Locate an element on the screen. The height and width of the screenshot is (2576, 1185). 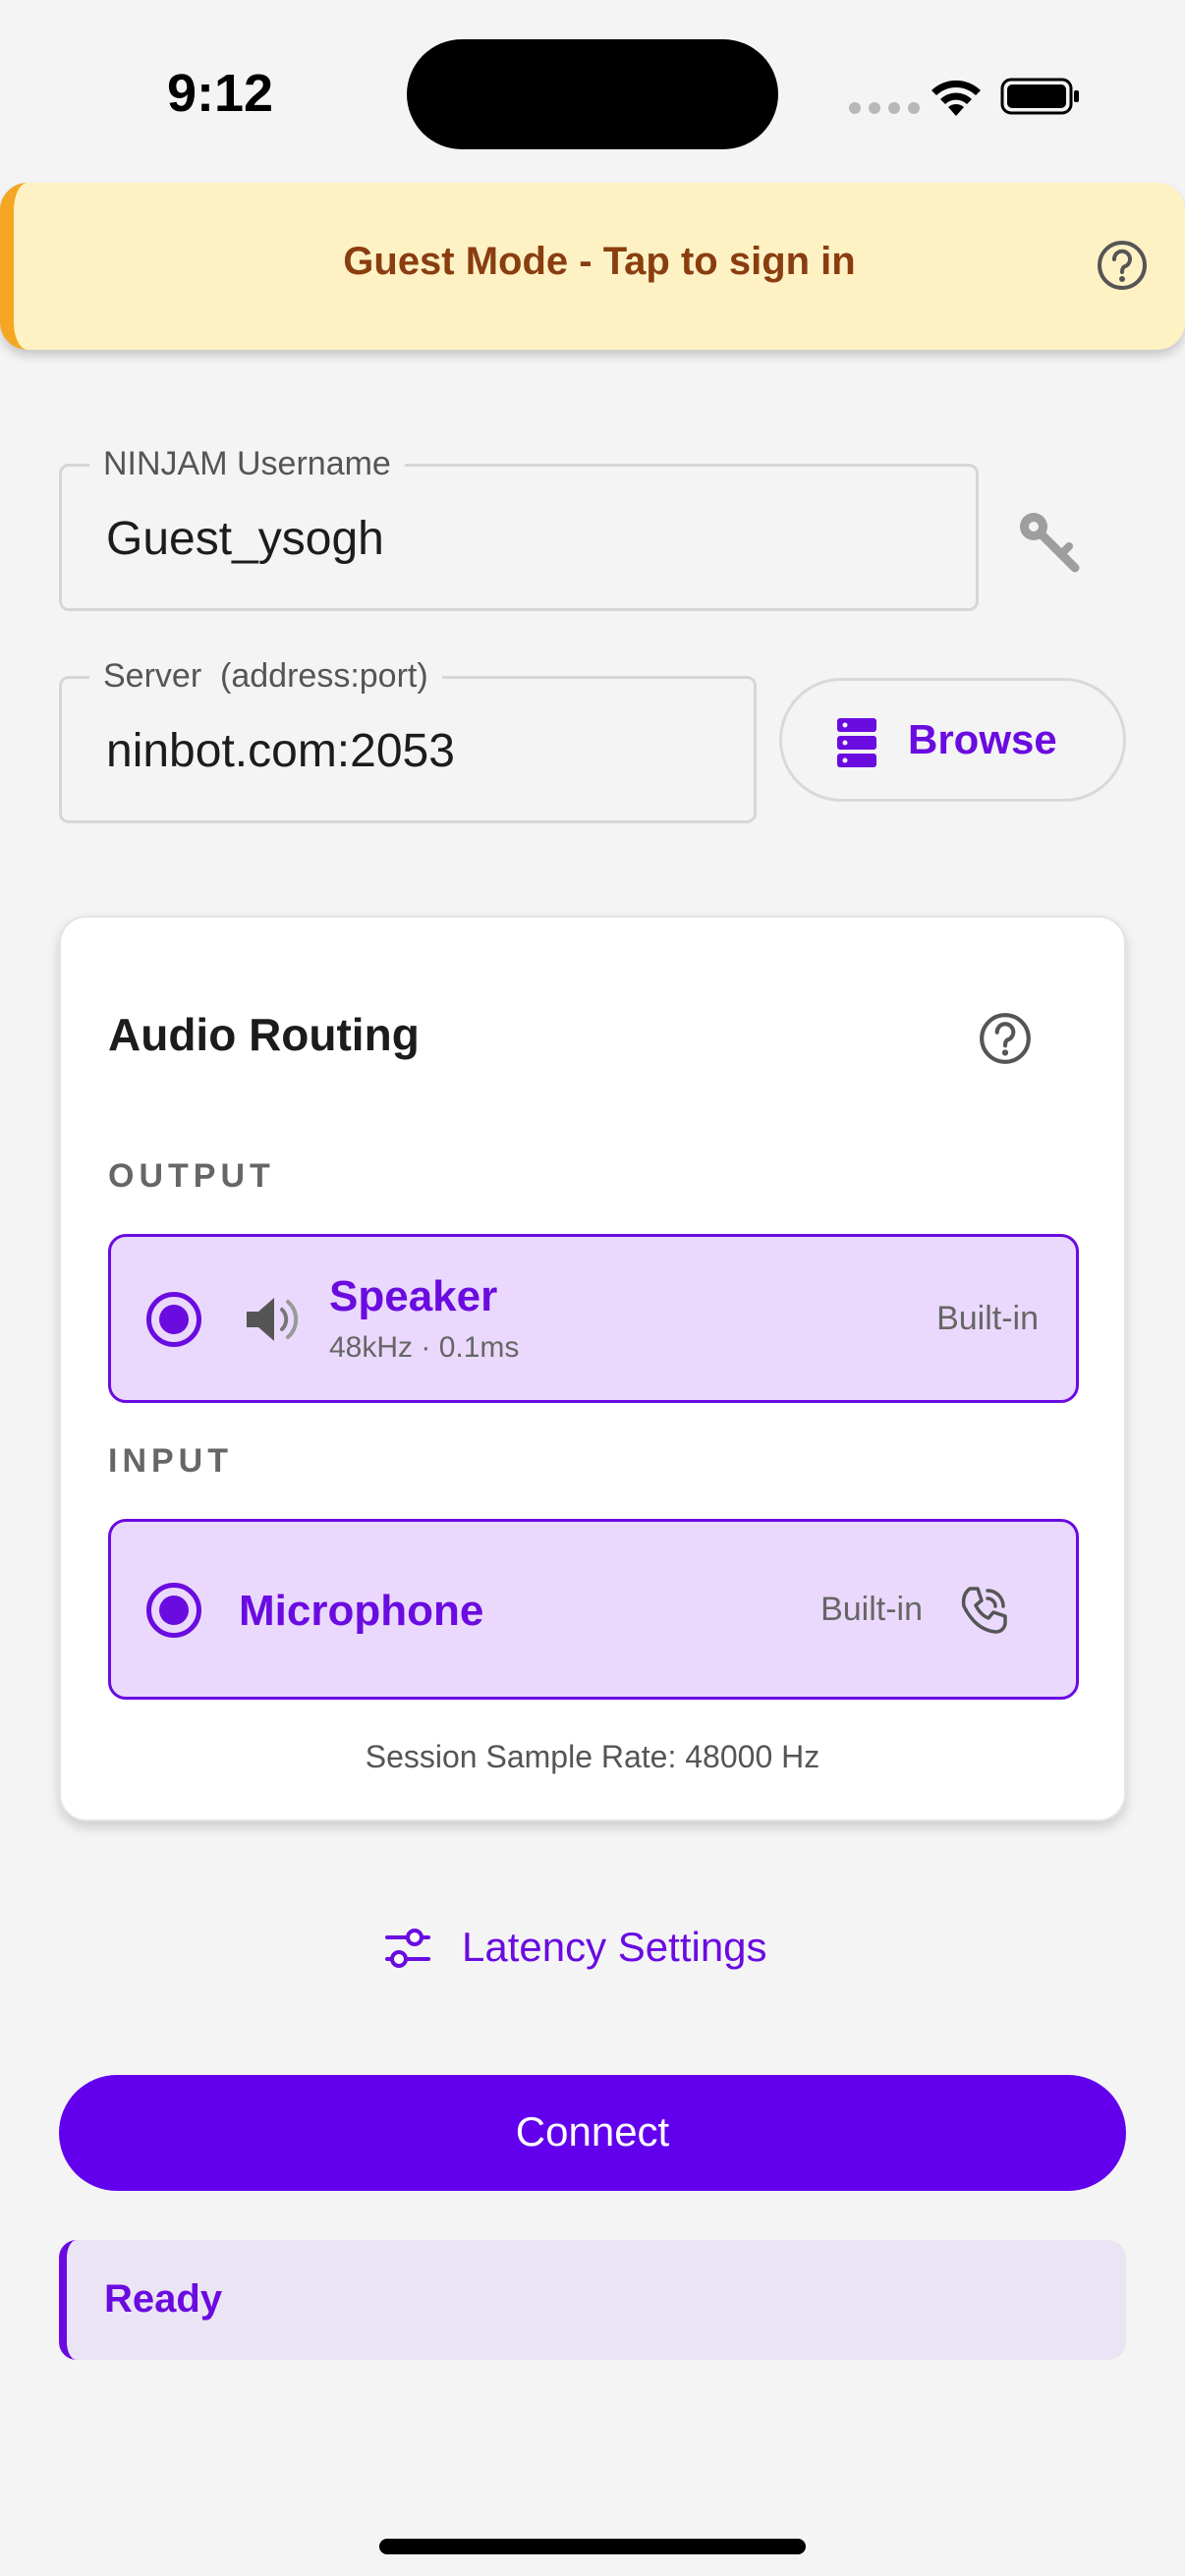
connect-button: Connect is located at coordinates (592, 2133).